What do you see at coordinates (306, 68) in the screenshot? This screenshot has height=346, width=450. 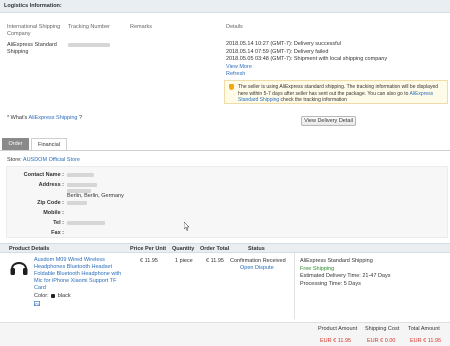 I see `view-more-link: View More` at bounding box center [306, 68].